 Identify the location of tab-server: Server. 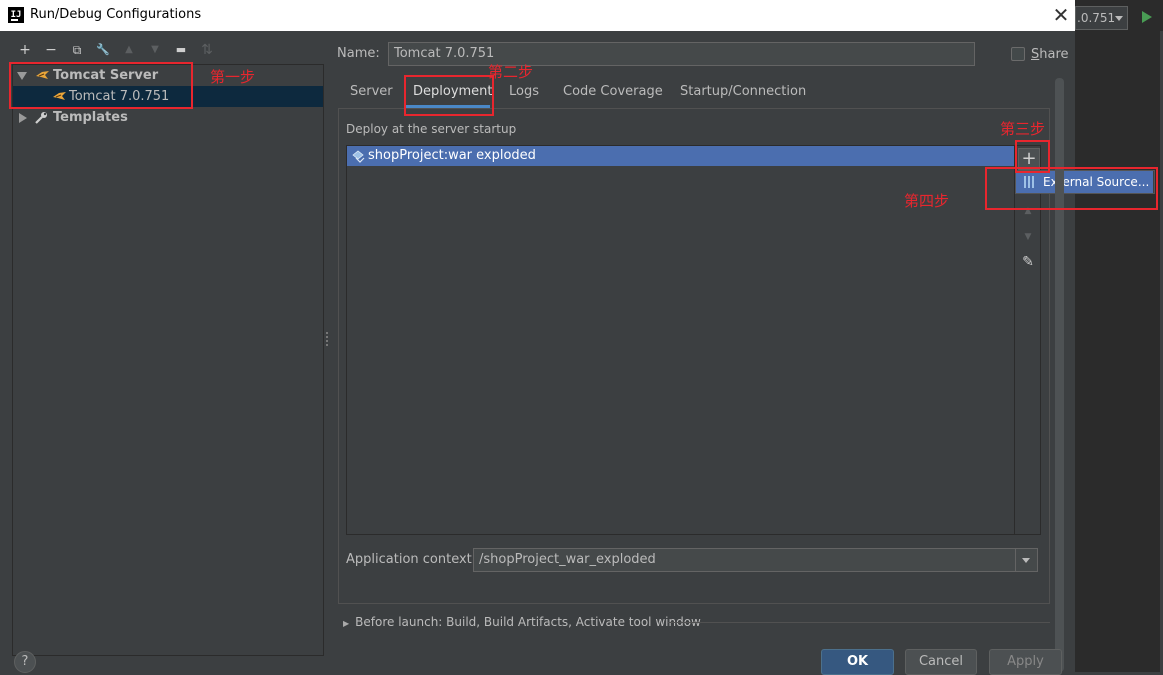
(371, 95).